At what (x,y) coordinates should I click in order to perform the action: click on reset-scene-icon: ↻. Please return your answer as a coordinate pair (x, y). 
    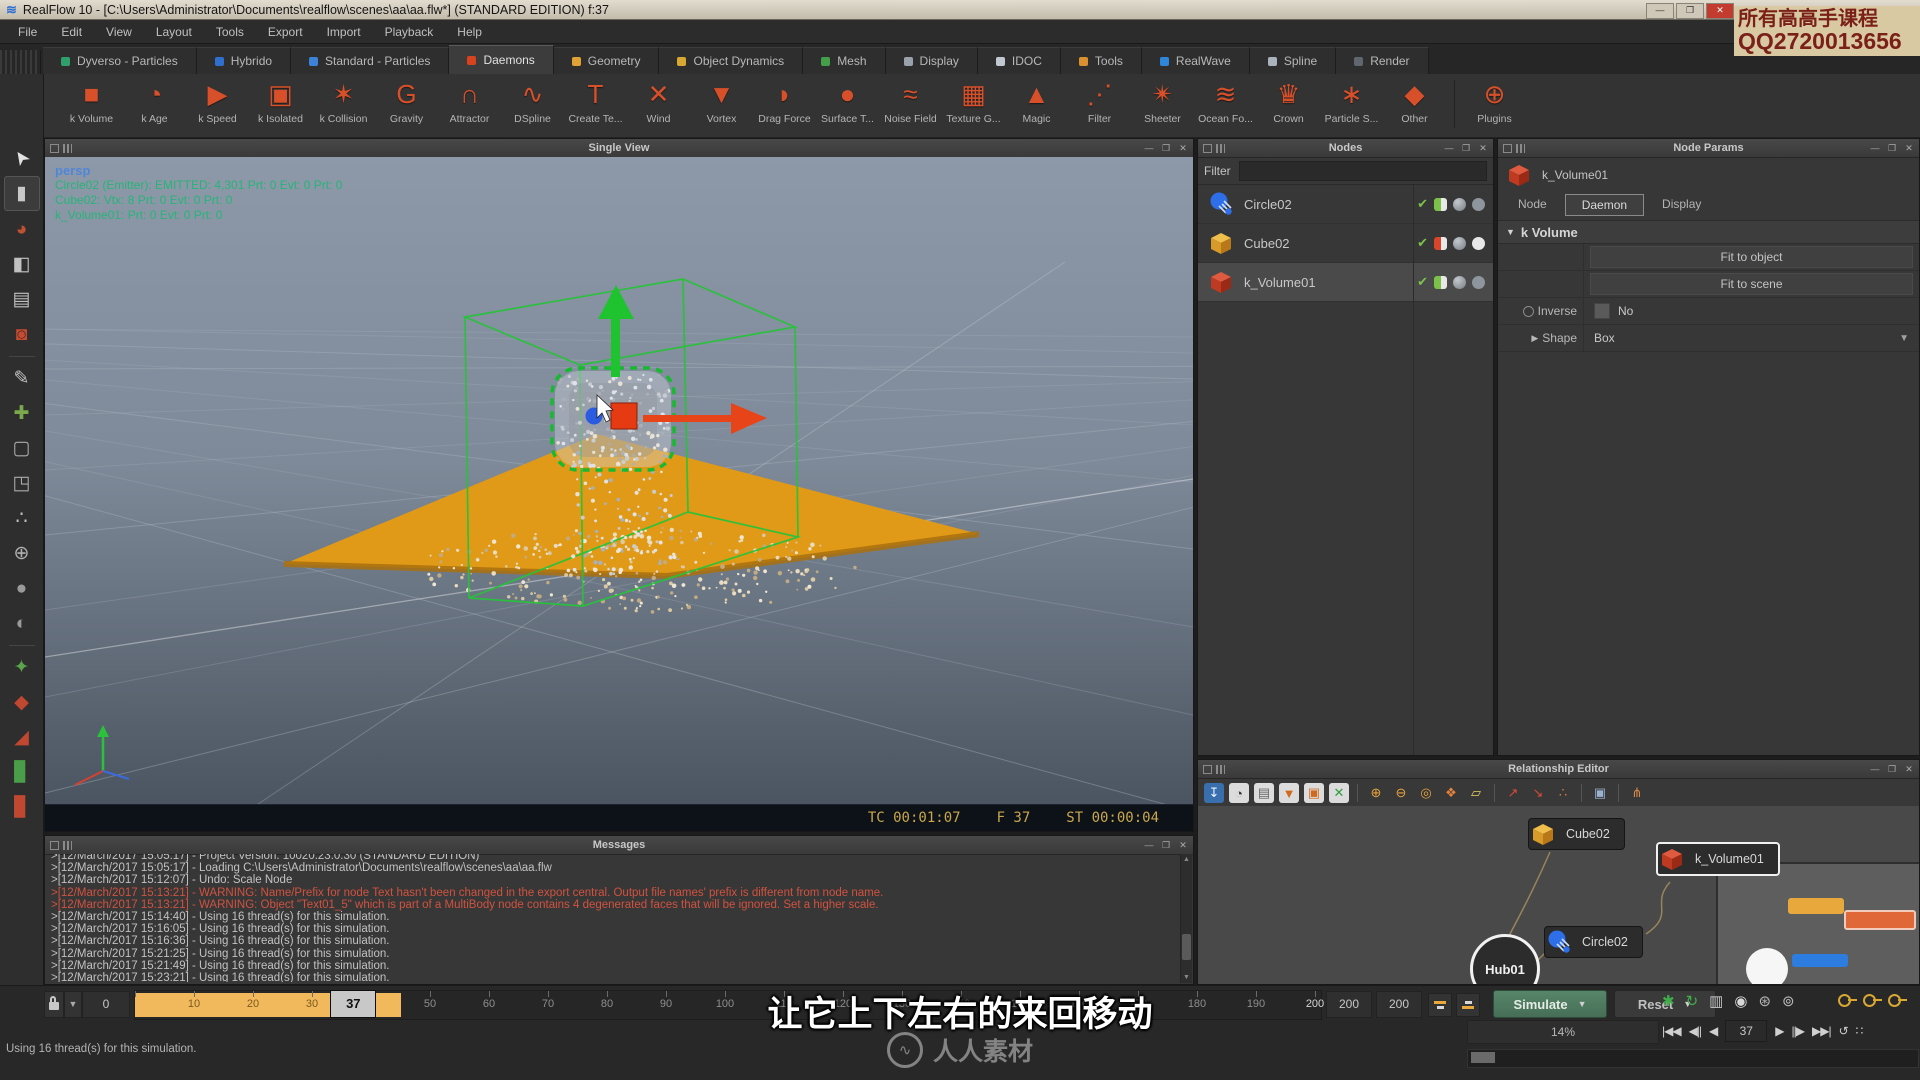
    Looking at the image, I should click on (1692, 1001).